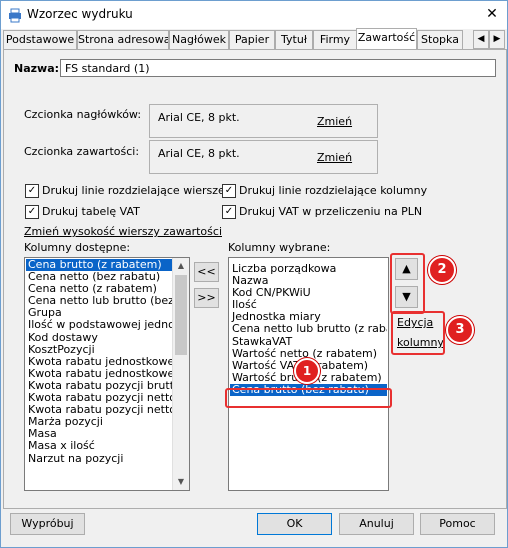 The width and height of the screenshot is (508, 548). What do you see at coordinates (440, 39) in the screenshot?
I see `tab-stopka: Stopka` at bounding box center [440, 39].